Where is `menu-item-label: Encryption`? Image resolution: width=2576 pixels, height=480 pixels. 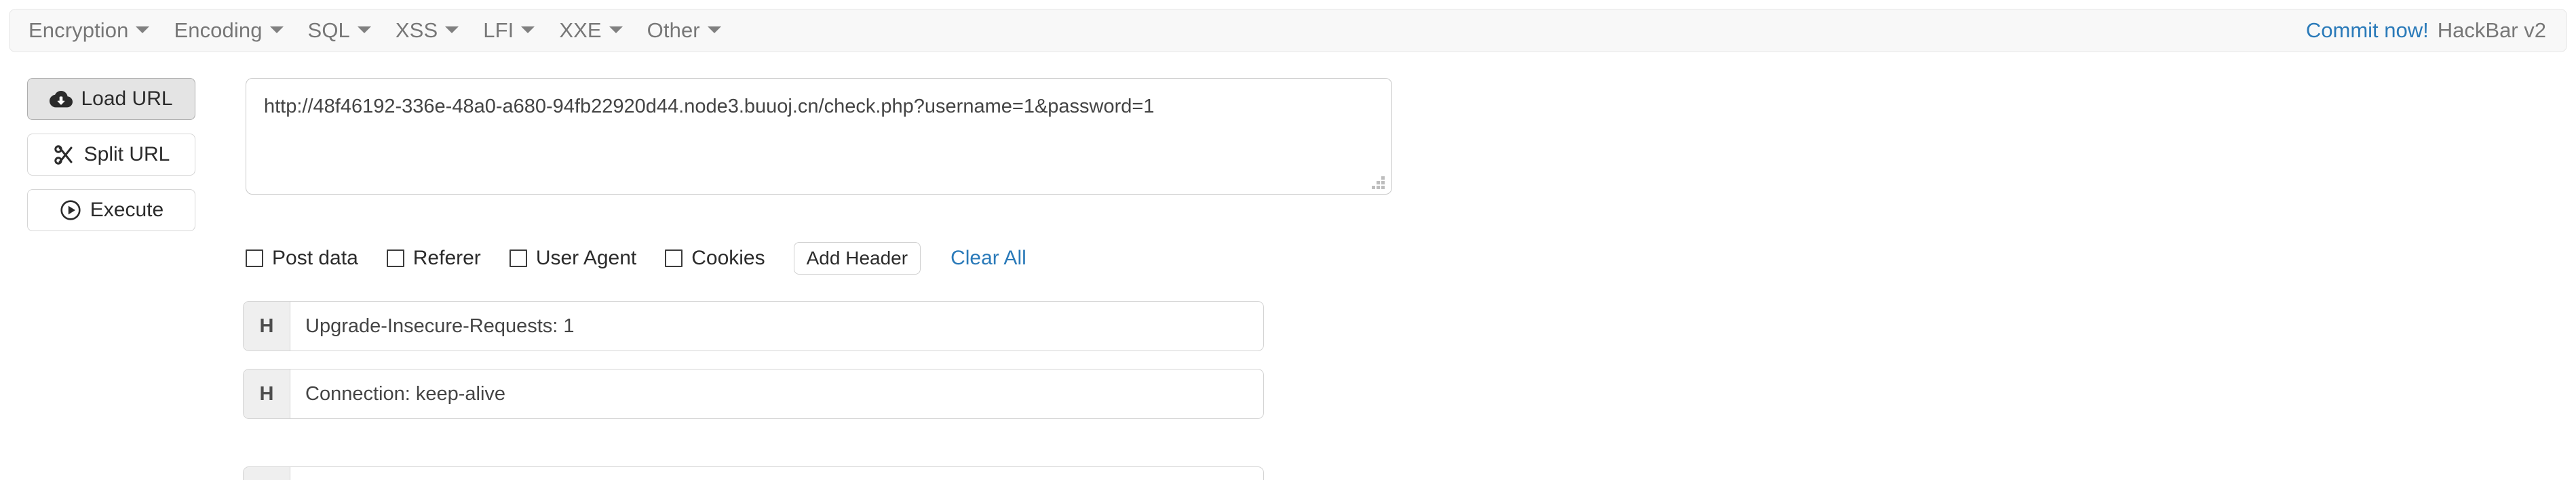 menu-item-label: Encryption is located at coordinates (78, 30).